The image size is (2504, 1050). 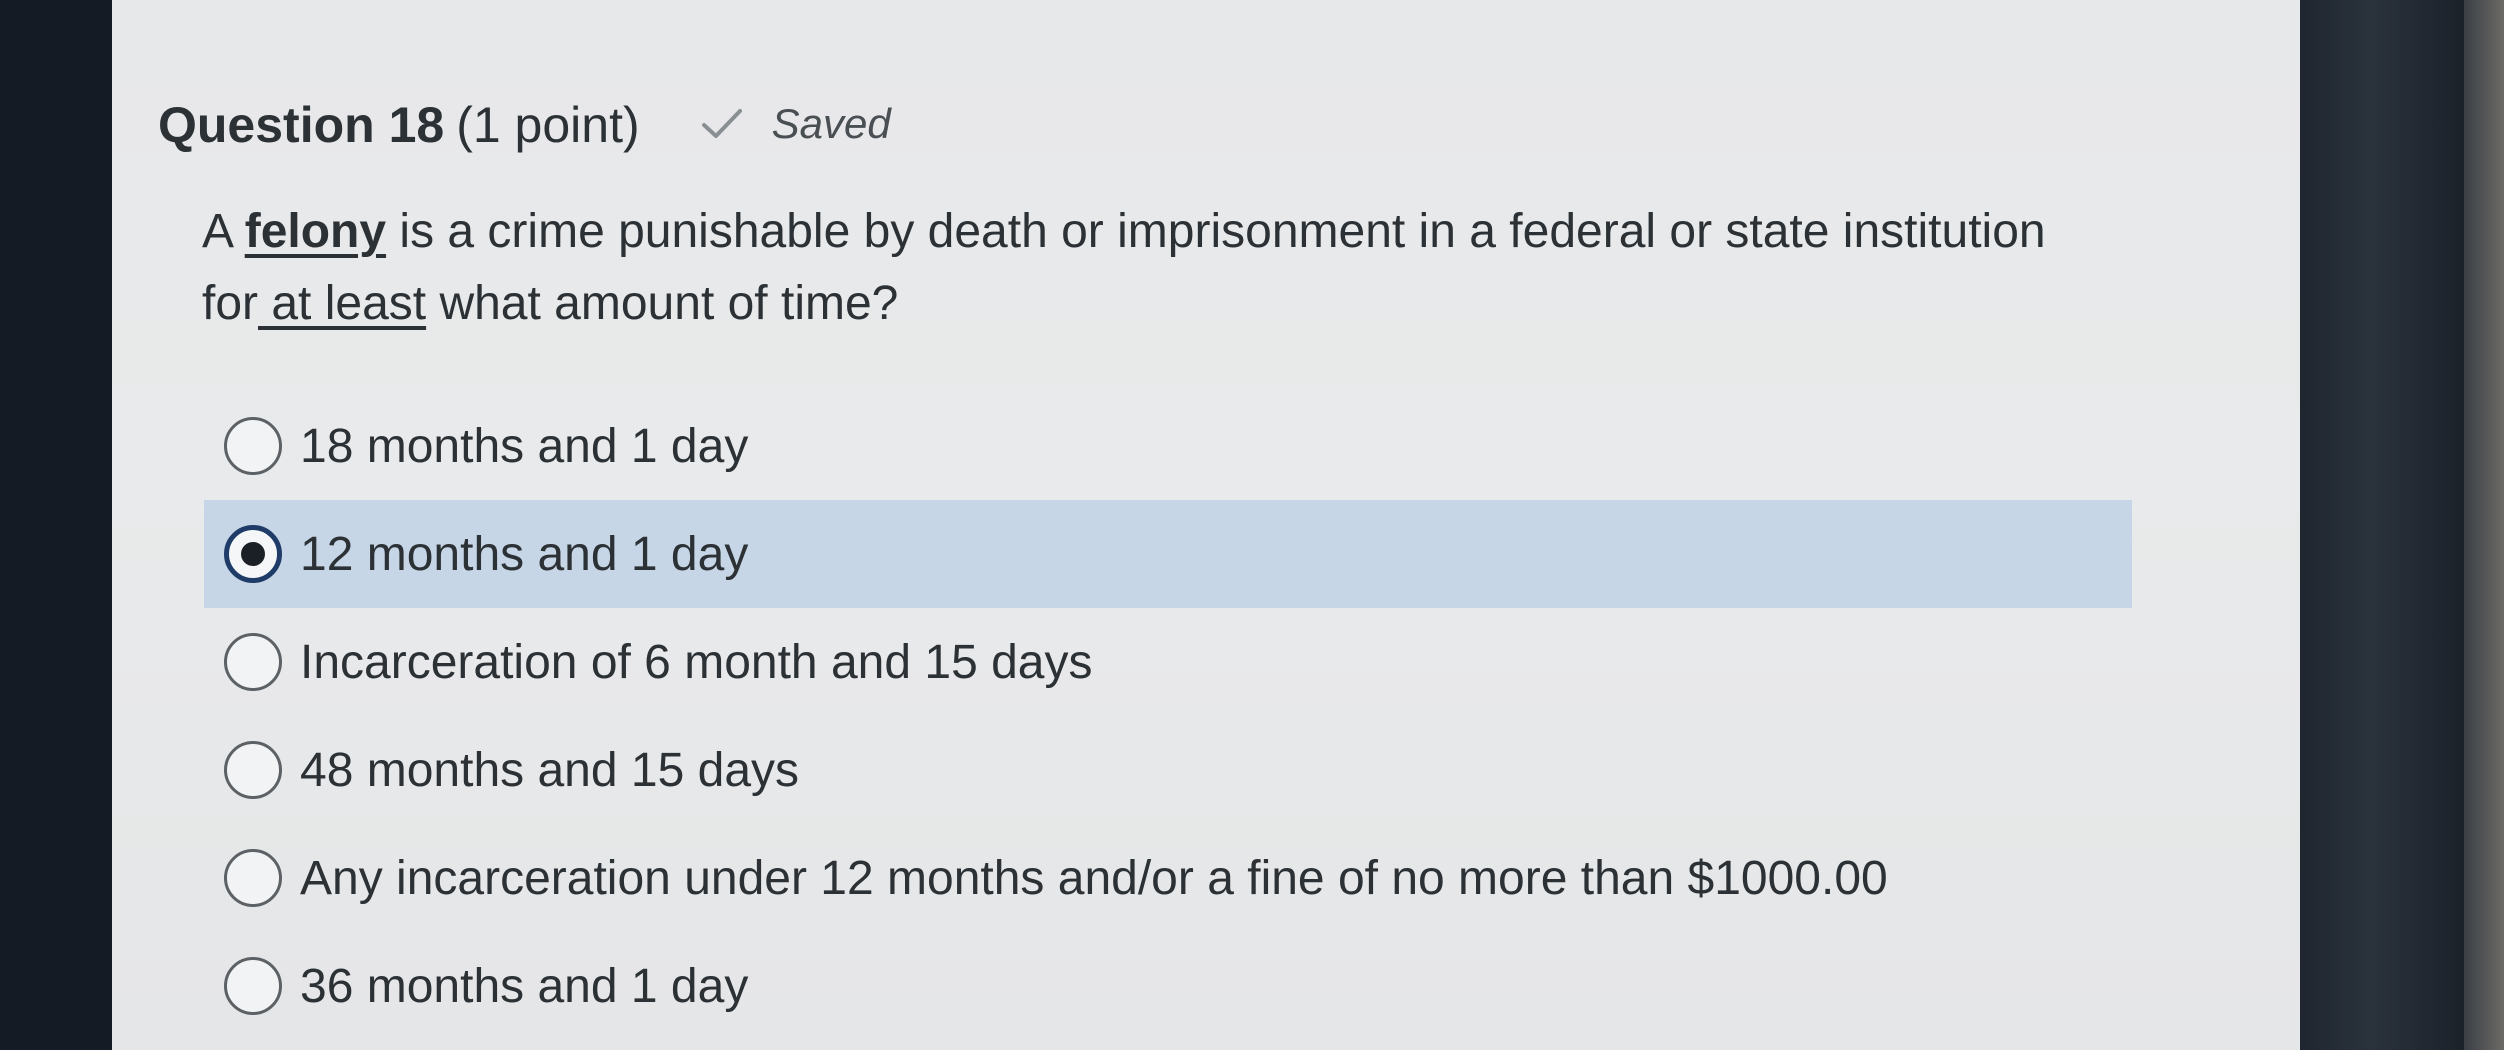 I want to click on answer-option-selected: 12 months and 1 day, so click(x=1168, y=554).